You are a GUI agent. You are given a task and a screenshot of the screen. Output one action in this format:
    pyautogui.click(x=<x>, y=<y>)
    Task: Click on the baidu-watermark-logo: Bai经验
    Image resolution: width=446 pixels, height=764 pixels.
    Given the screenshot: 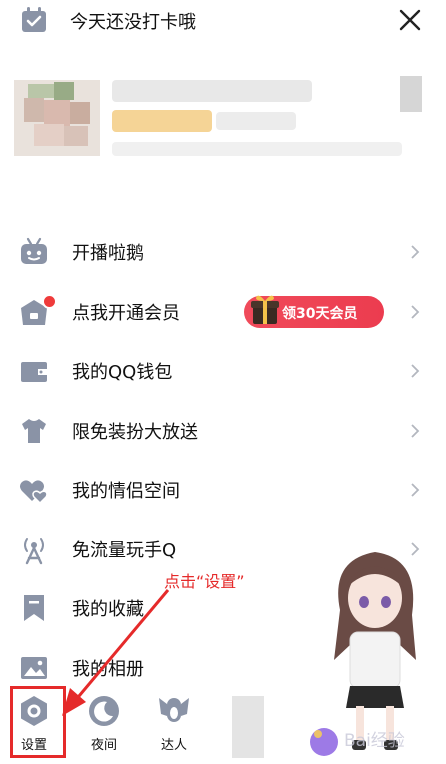 What is the action you would take?
    pyautogui.click(x=357, y=742)
    